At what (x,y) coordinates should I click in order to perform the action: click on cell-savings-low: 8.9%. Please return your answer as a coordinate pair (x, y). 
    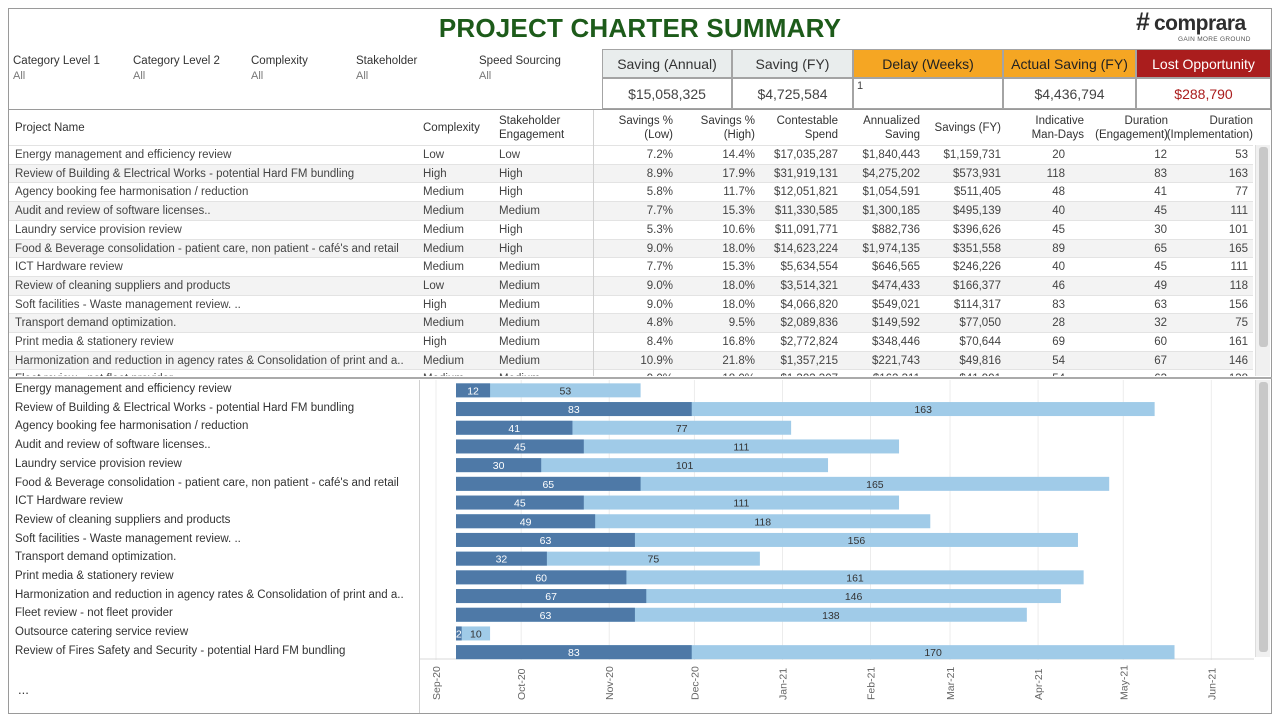
    Looking at the image, I should click on (659, 173).